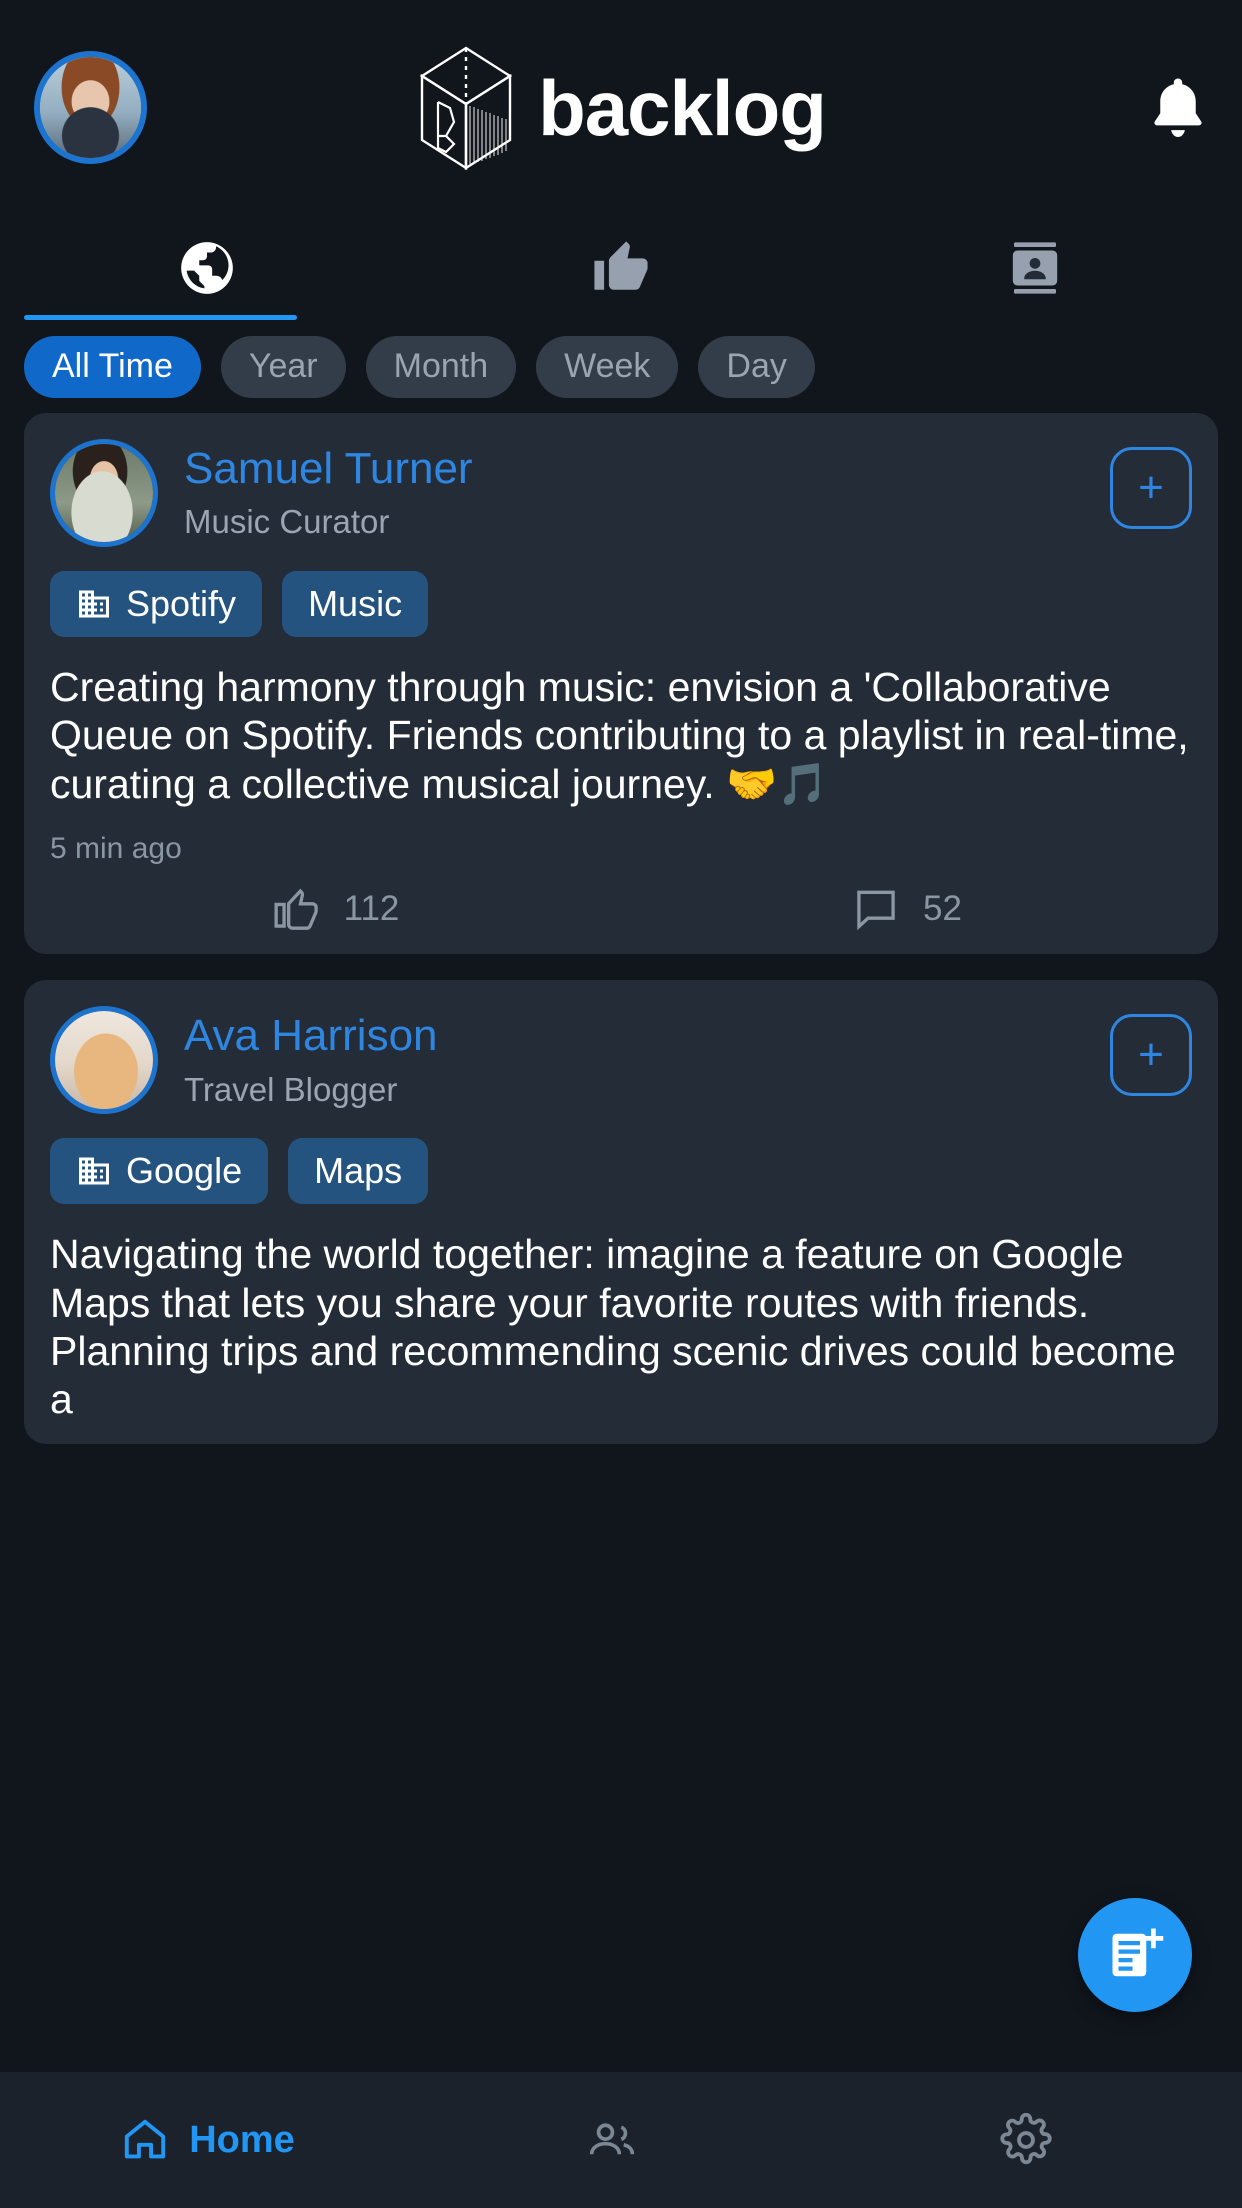  I want to click on app-header: backlog, so click(621, 107).